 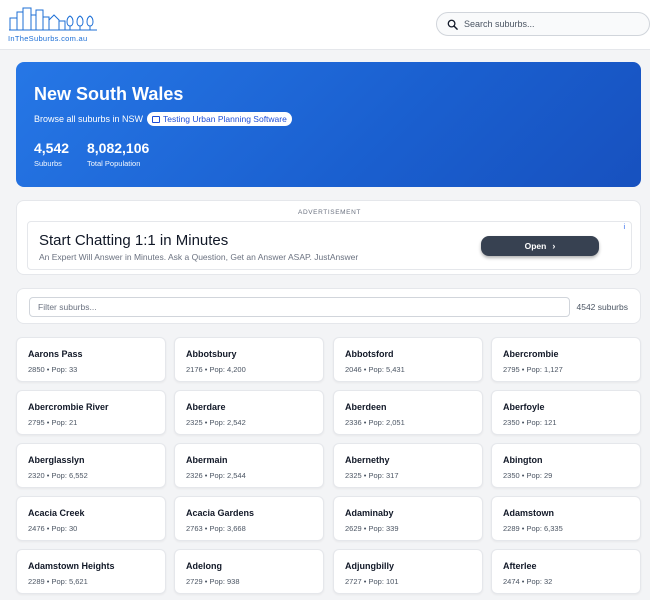 What do you see at coordinates (529, 513) in the screenshot?
I see `suburb-name: Adamstown` at bounding box center [529, 513].